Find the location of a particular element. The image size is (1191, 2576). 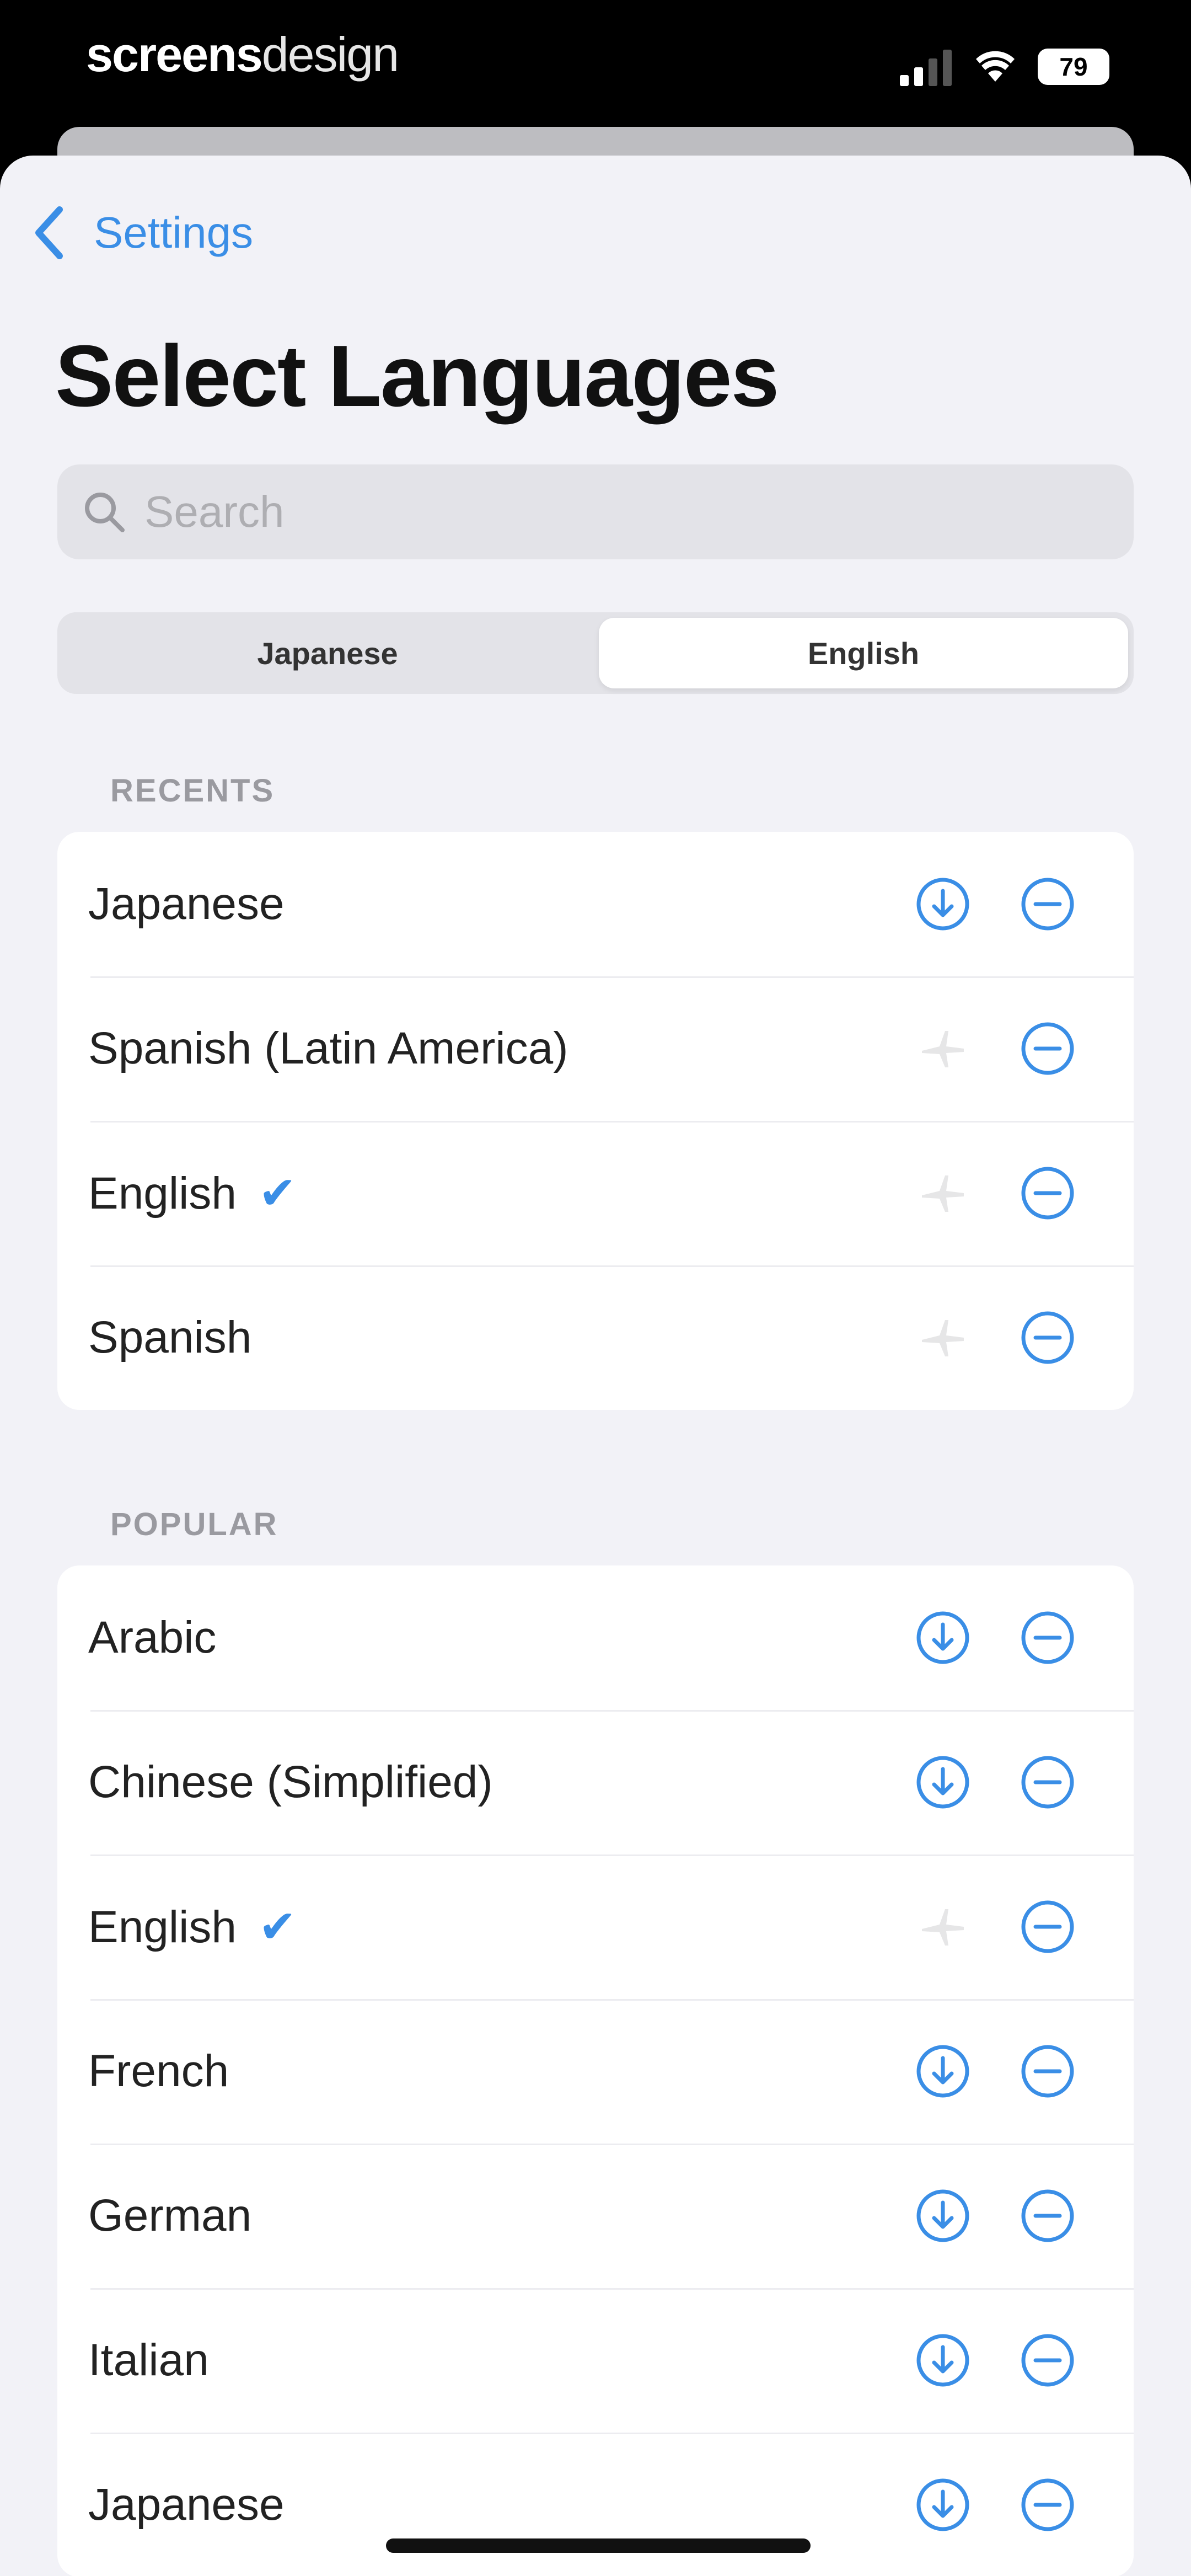

language-name: Spanish (Latin America) is located at coordinates (328, 1049).